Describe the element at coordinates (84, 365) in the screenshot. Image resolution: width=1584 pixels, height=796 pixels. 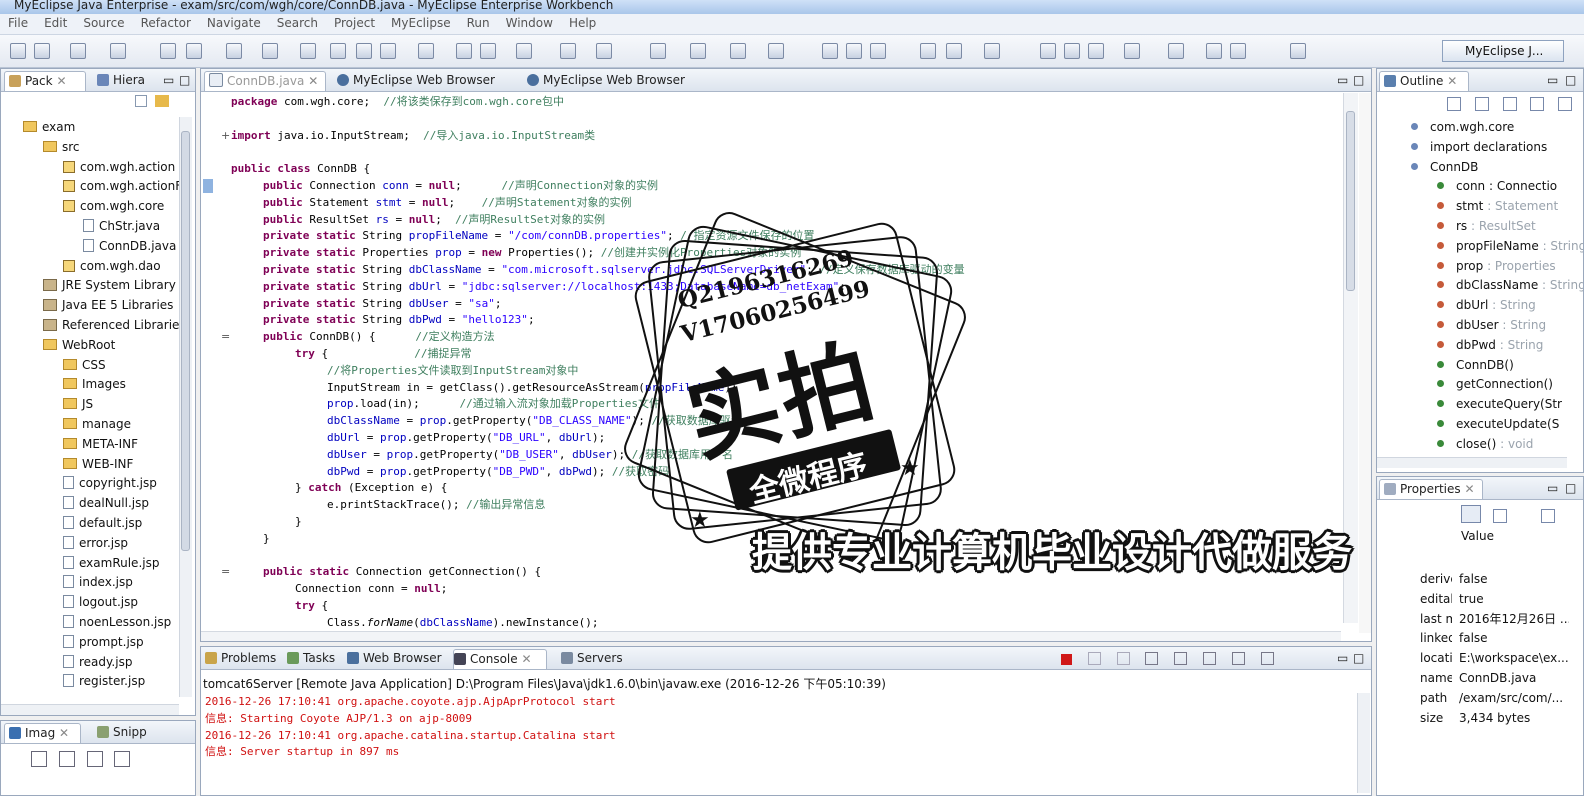
I see `tree-item: CSS` at that location.